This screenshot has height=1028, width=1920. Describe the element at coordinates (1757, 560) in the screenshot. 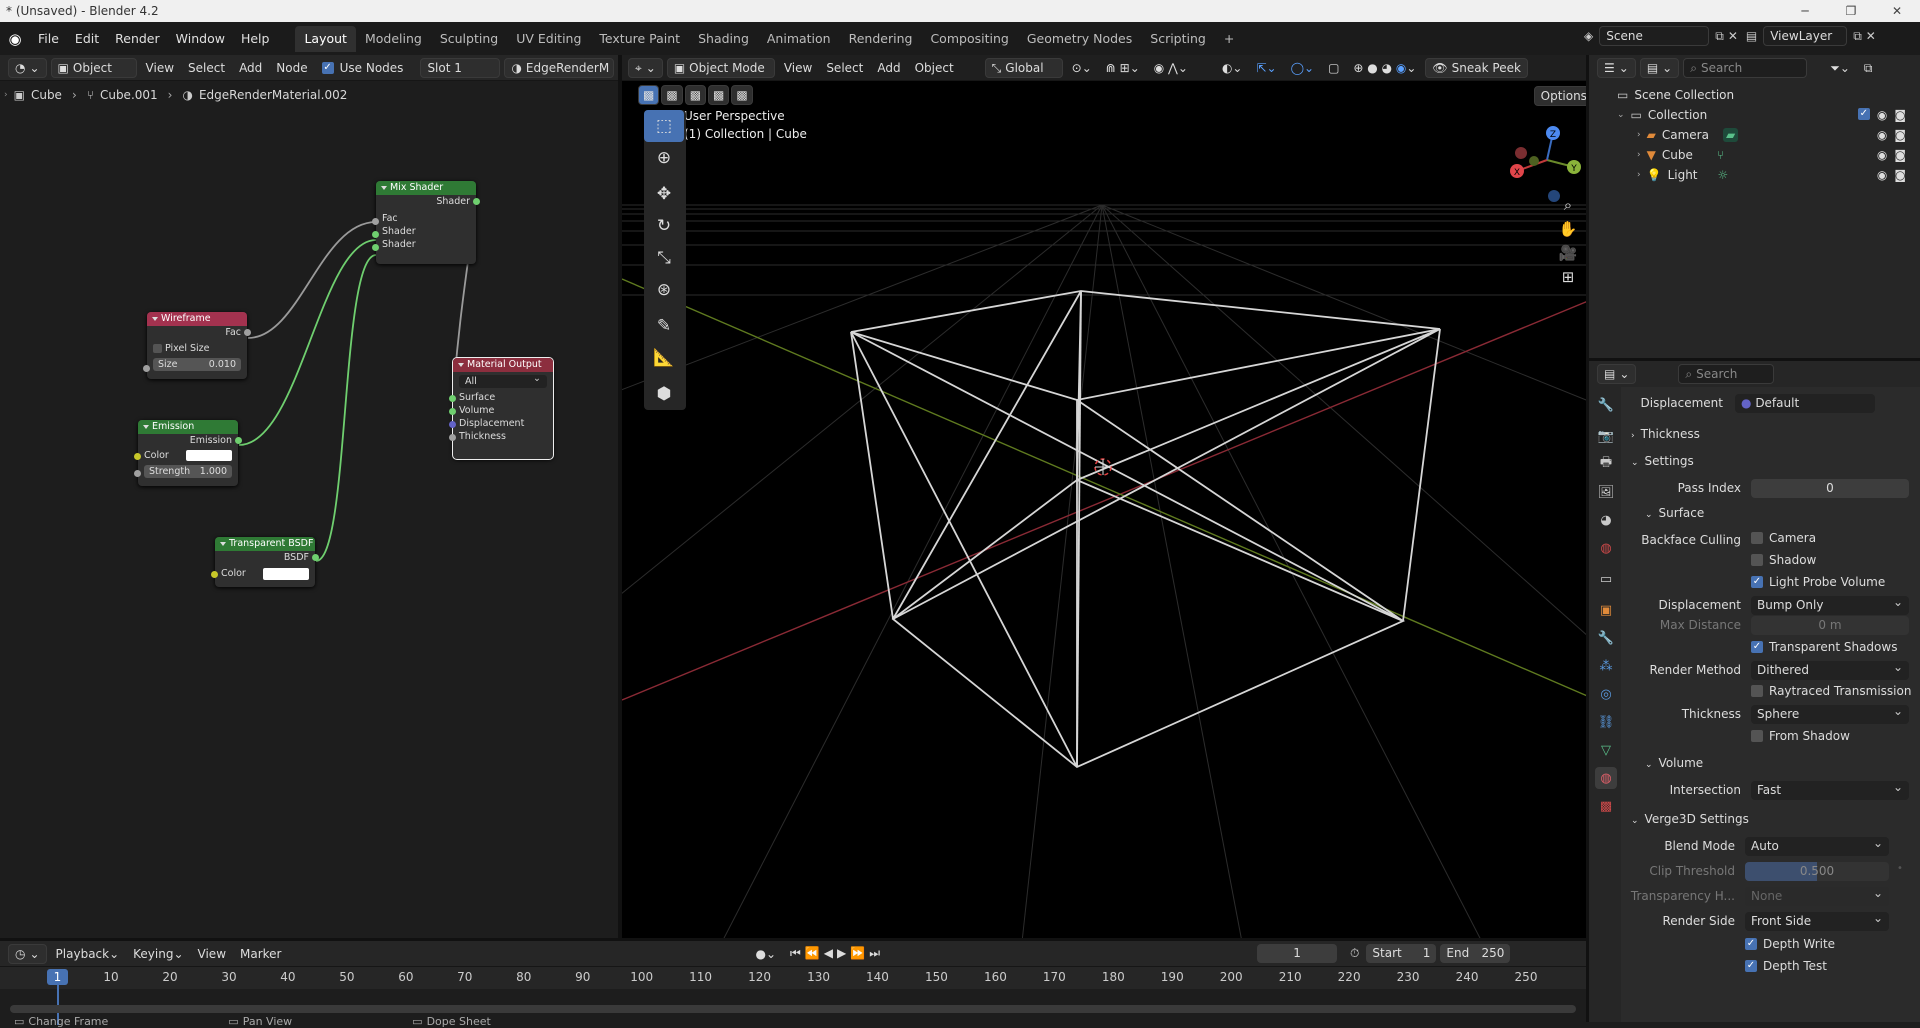

I see `shadow-culling-checkbox` at that location.